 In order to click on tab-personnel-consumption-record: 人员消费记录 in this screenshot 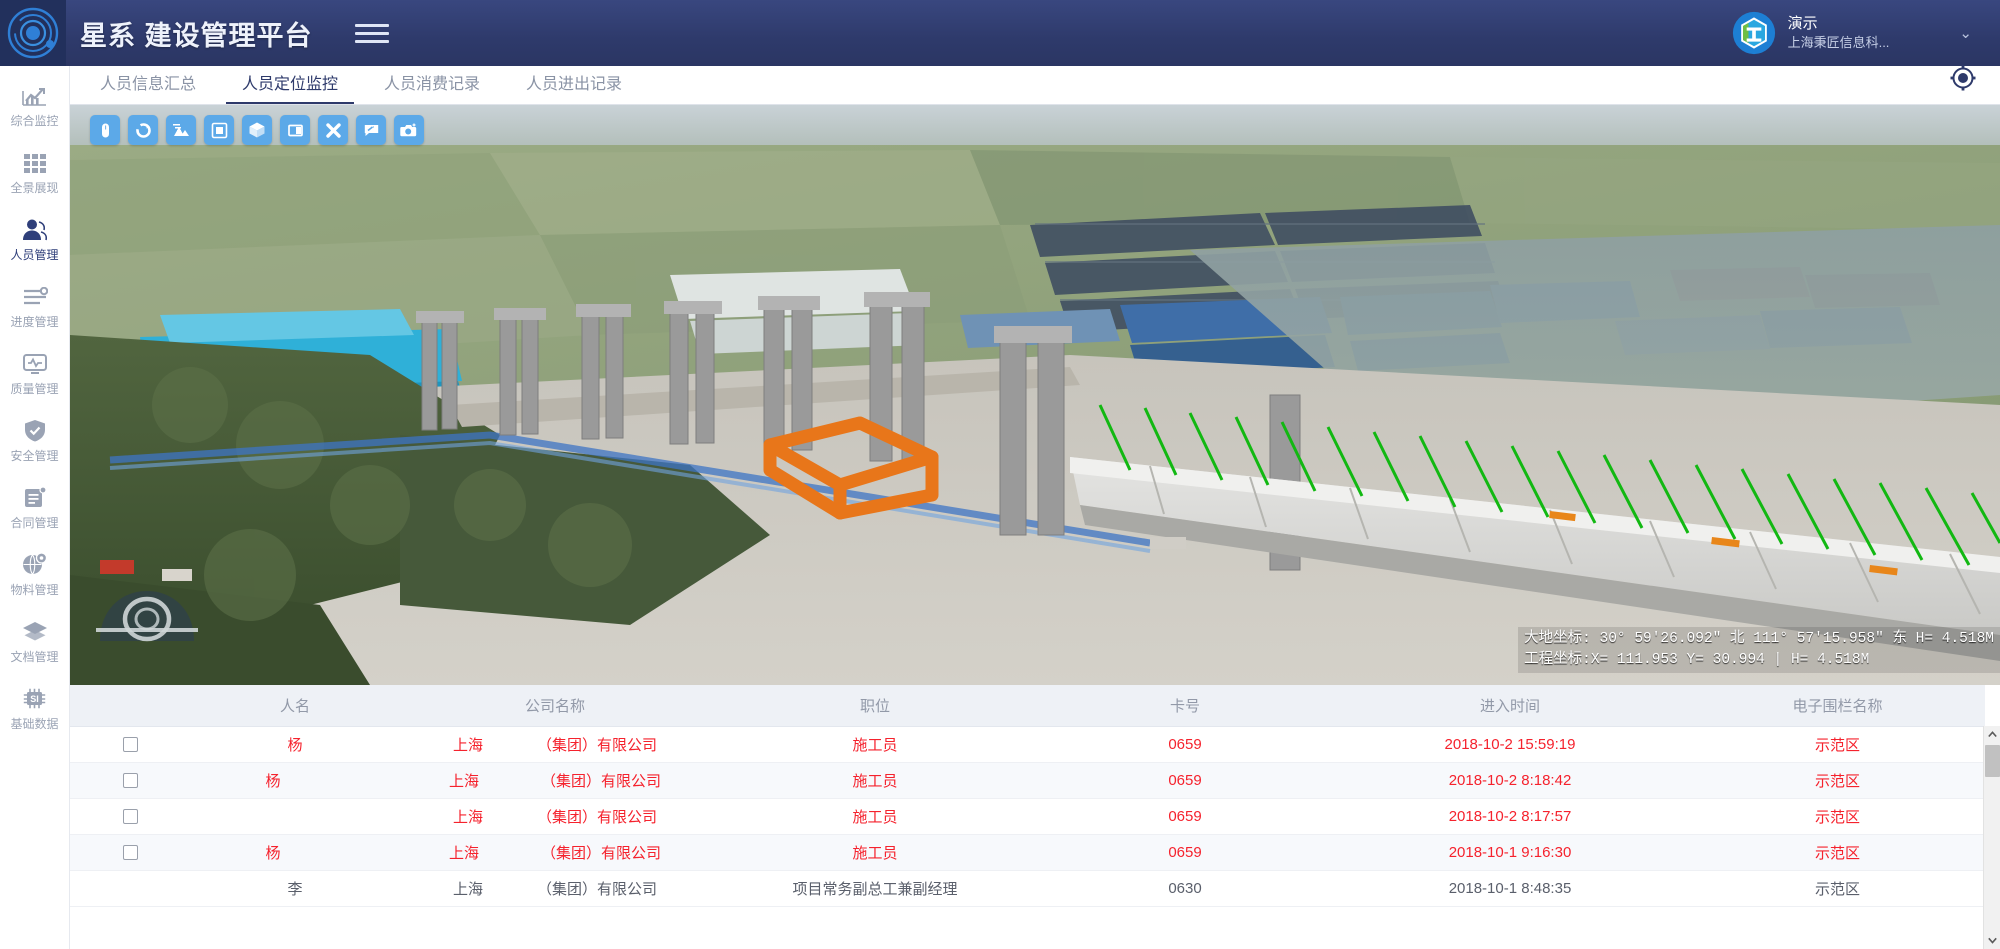, I will do `click(432, 85)`.